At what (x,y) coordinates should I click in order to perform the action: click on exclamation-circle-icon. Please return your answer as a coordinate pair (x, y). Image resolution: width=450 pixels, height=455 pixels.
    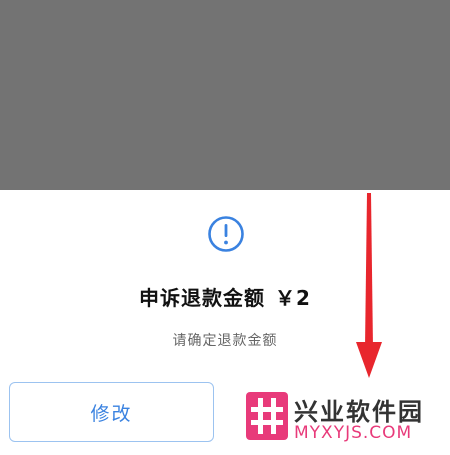
    Looking at the image, I should click on (226, 234).